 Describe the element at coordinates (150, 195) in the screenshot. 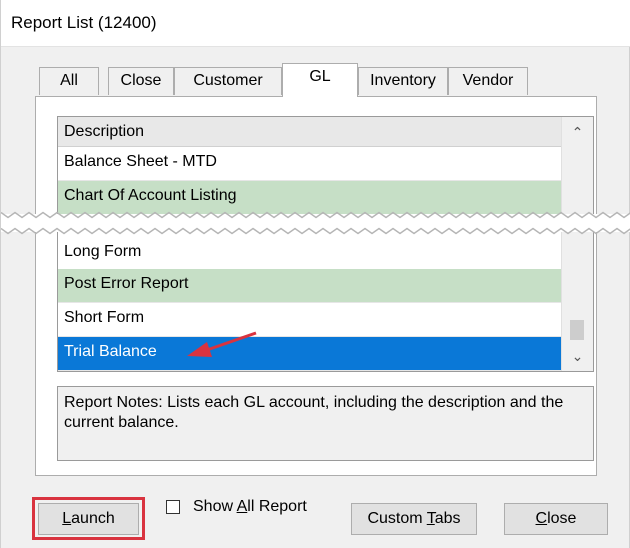

I see `list-item-label: Chart Of Account Listing` at that location.